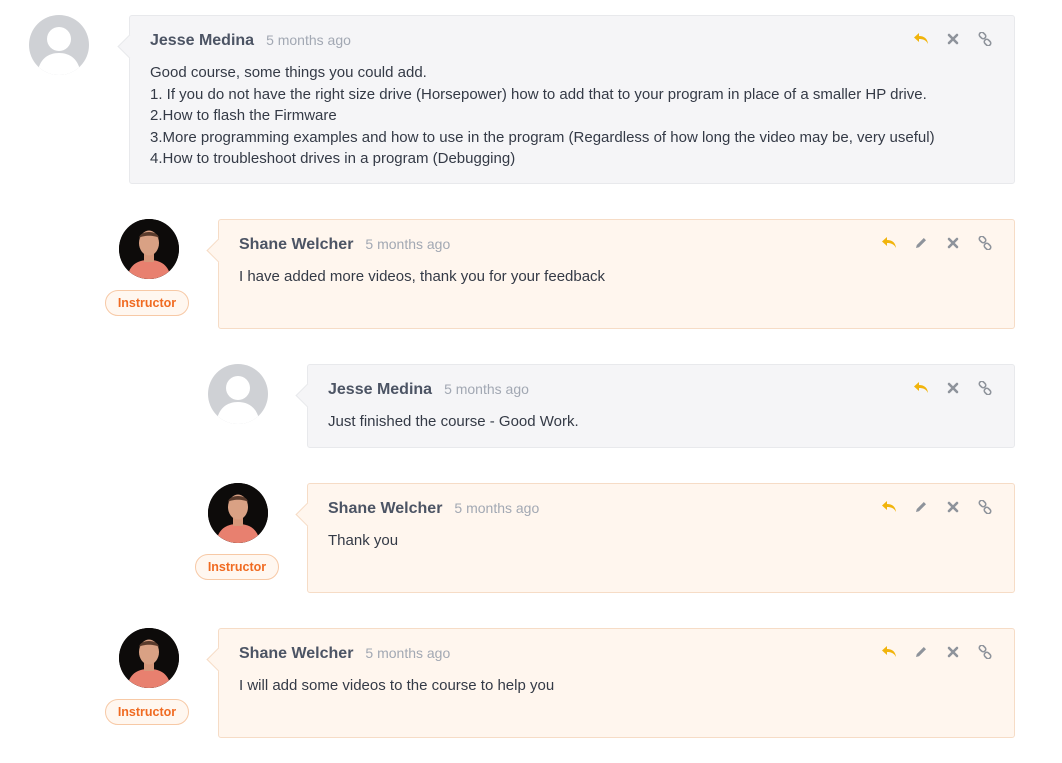  Describe the element at coordinates (663, 422) in the screenshot. I see `comment-body: Just finished the course - Good Work.` at that location.